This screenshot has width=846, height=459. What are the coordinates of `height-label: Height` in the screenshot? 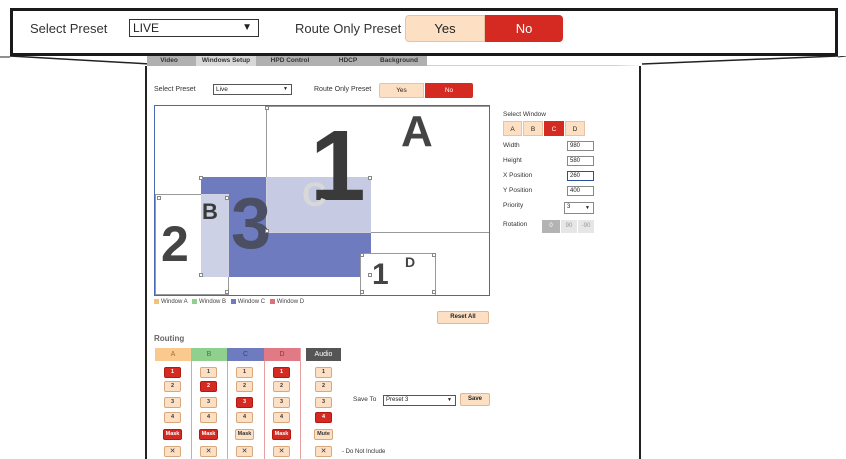 It's located at (512, 160).